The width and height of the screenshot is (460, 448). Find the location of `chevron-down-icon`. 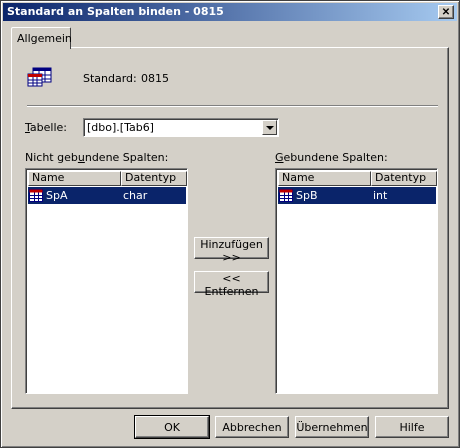

chevron-down-icon is located at coordinates (270, 128).